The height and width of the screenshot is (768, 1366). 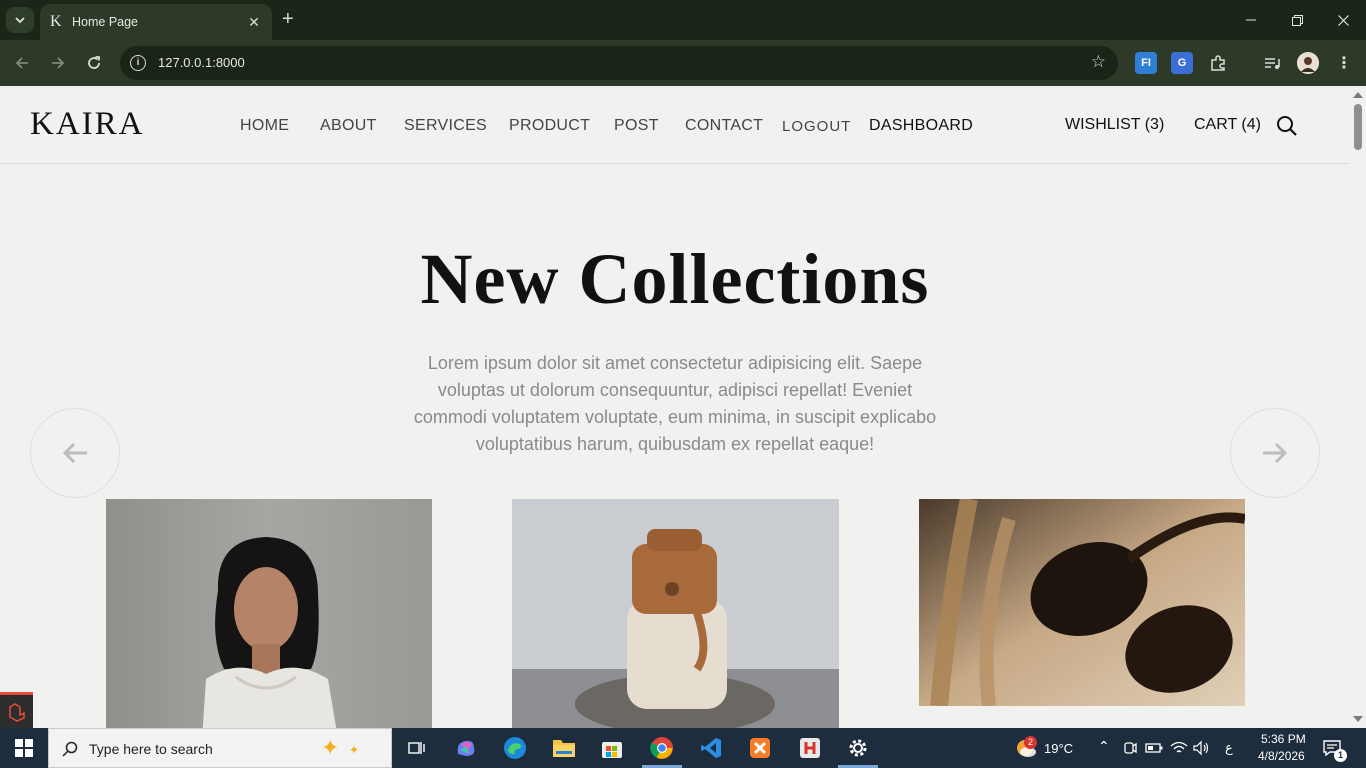 I want to click on microsoft-store-icon, so click(x=612, y=748).